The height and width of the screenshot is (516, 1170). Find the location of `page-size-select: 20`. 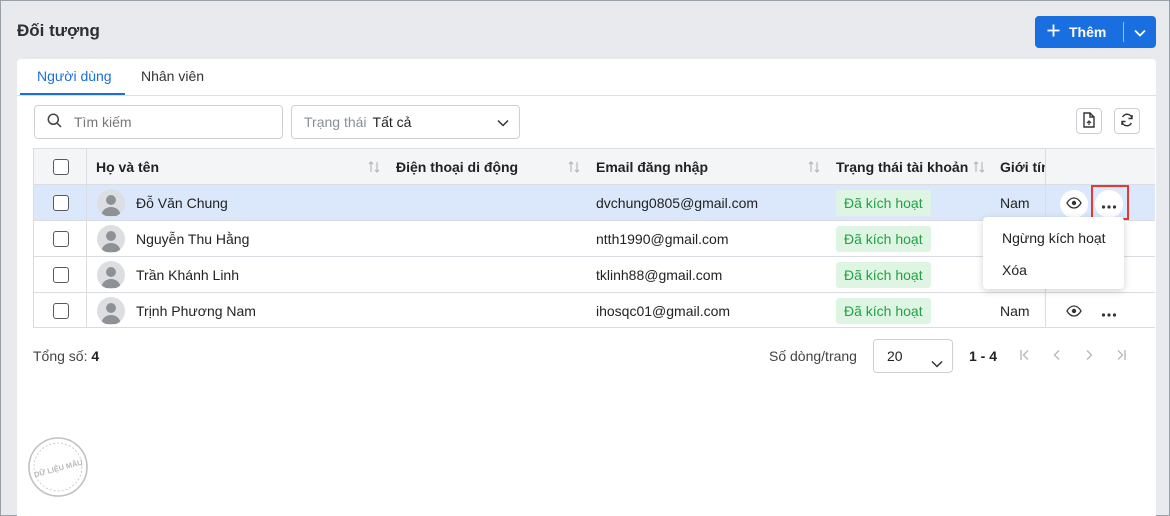

page-size-select: 20 is located at coordinates (913, 356).